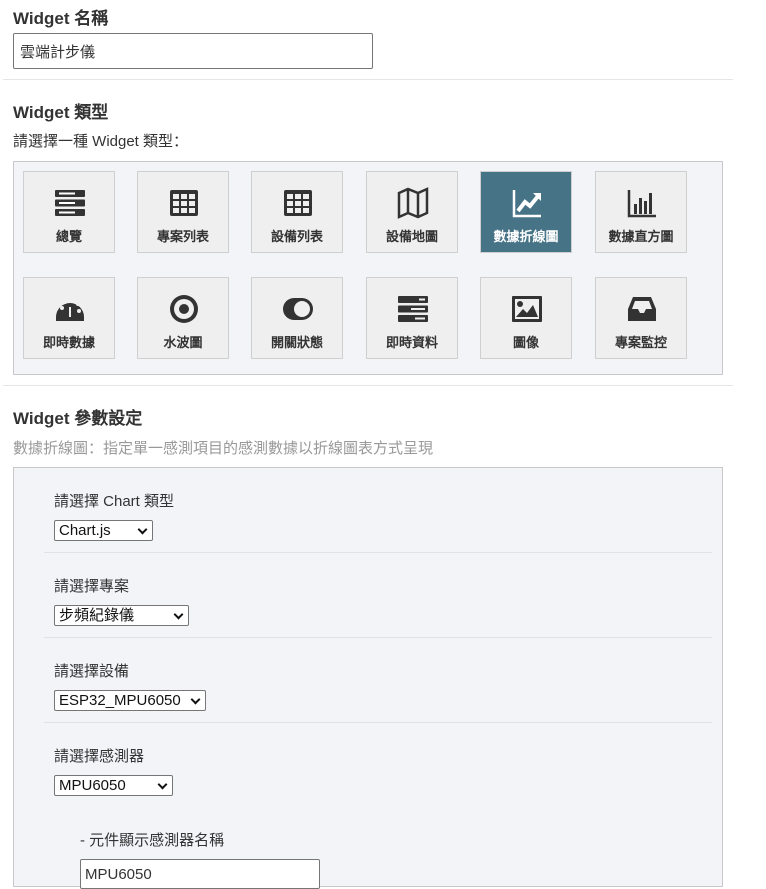  I want to click on widget-type-label: 圖像, so click(525, 342).